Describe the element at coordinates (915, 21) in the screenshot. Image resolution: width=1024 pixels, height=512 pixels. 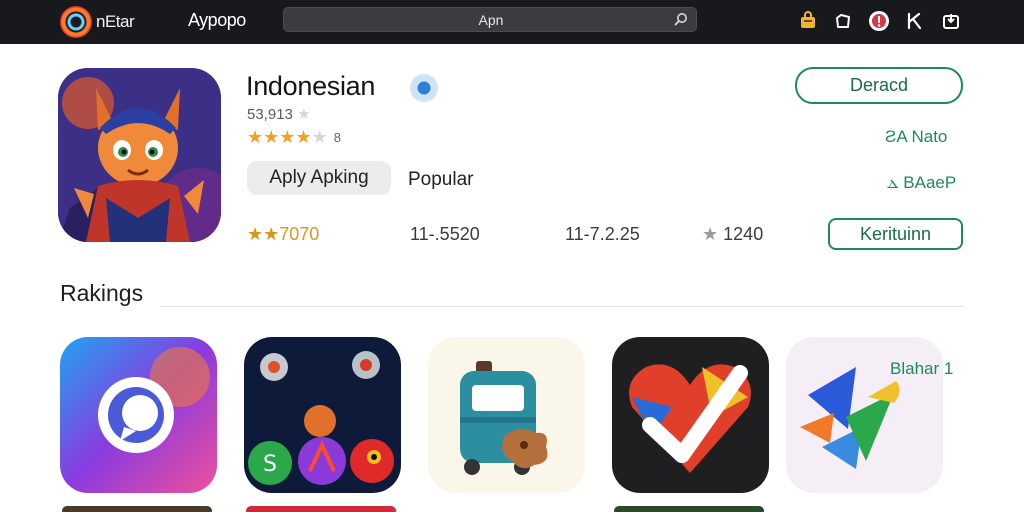
I see `user-icon` at that location.